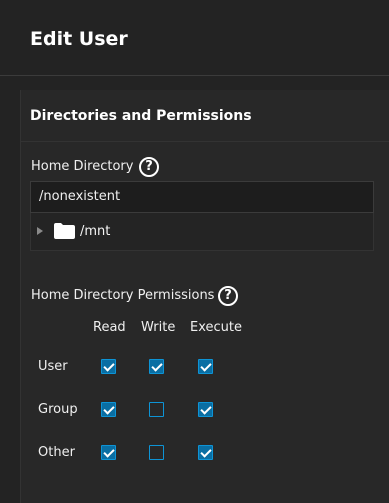 This screenshot has width=389, height=503. Describe the element at coordinates (156, 366) in the screenshot. I see `checkbox-user-write` at that location.